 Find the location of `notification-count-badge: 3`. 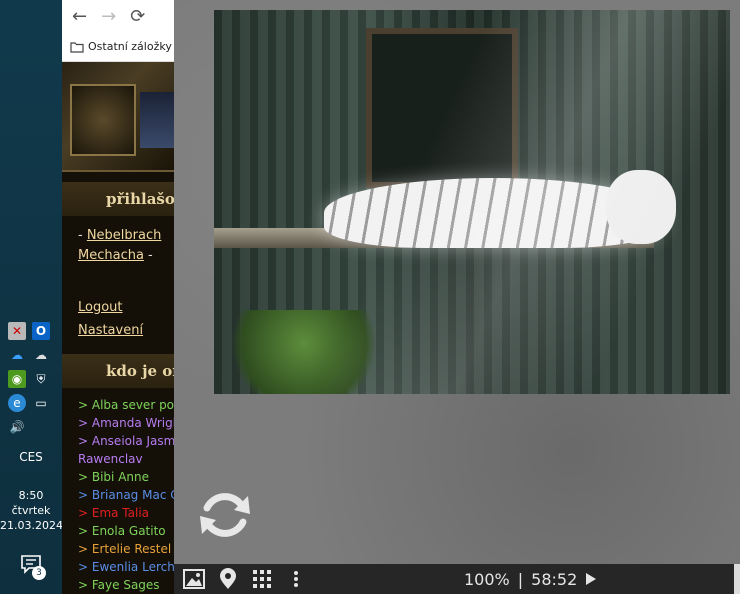

notification-count-badge: 3 is located at coordinates (39, 573).